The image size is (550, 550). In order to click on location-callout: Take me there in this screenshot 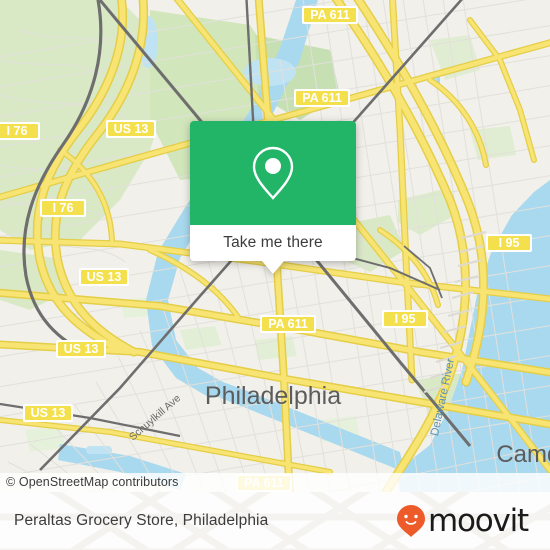, I will do `click(273, 197)`.